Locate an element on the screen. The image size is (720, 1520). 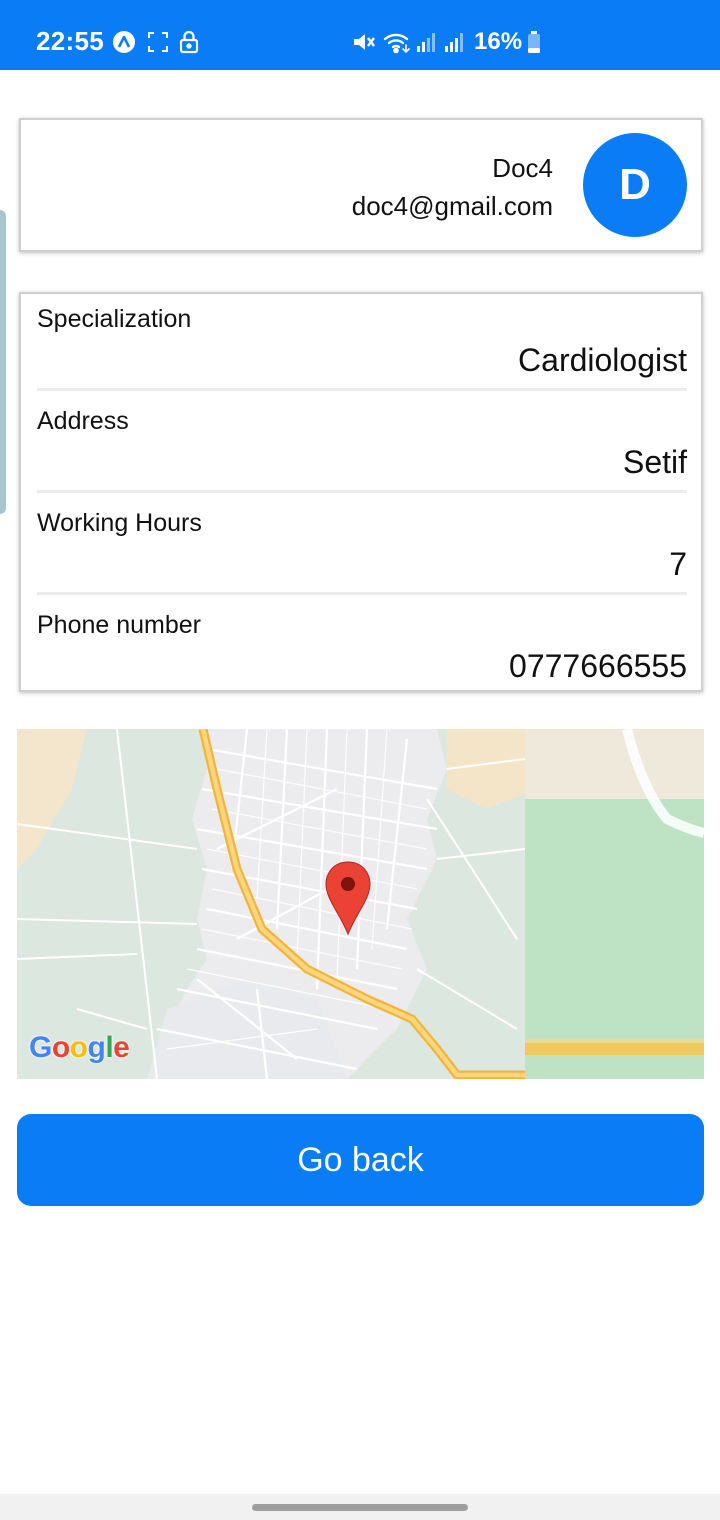
detail-value: Cardiologist is located at coordinates (602, 360).